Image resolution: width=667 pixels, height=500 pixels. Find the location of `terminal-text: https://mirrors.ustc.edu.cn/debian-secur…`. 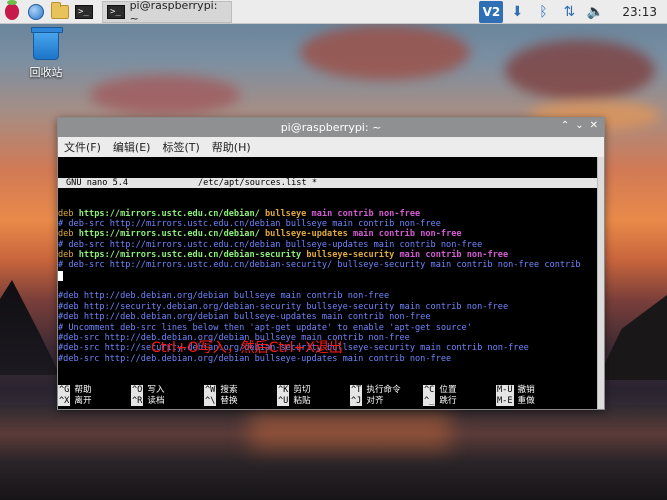

terminal-text: https://mirrors.ustc.edu.cn/debian-secur… is located at coordinates (192, 255).